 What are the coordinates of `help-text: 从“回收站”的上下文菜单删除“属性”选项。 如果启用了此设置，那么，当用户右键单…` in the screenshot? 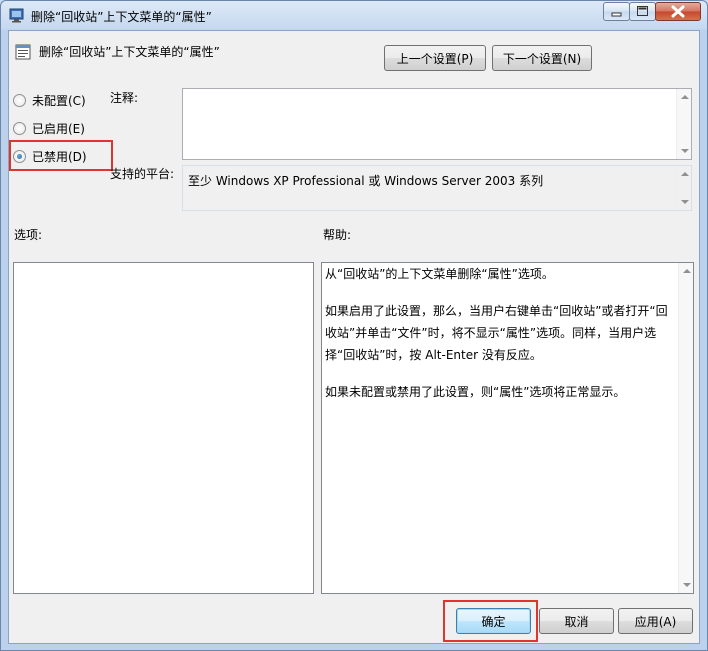 It's located at (500, 340).